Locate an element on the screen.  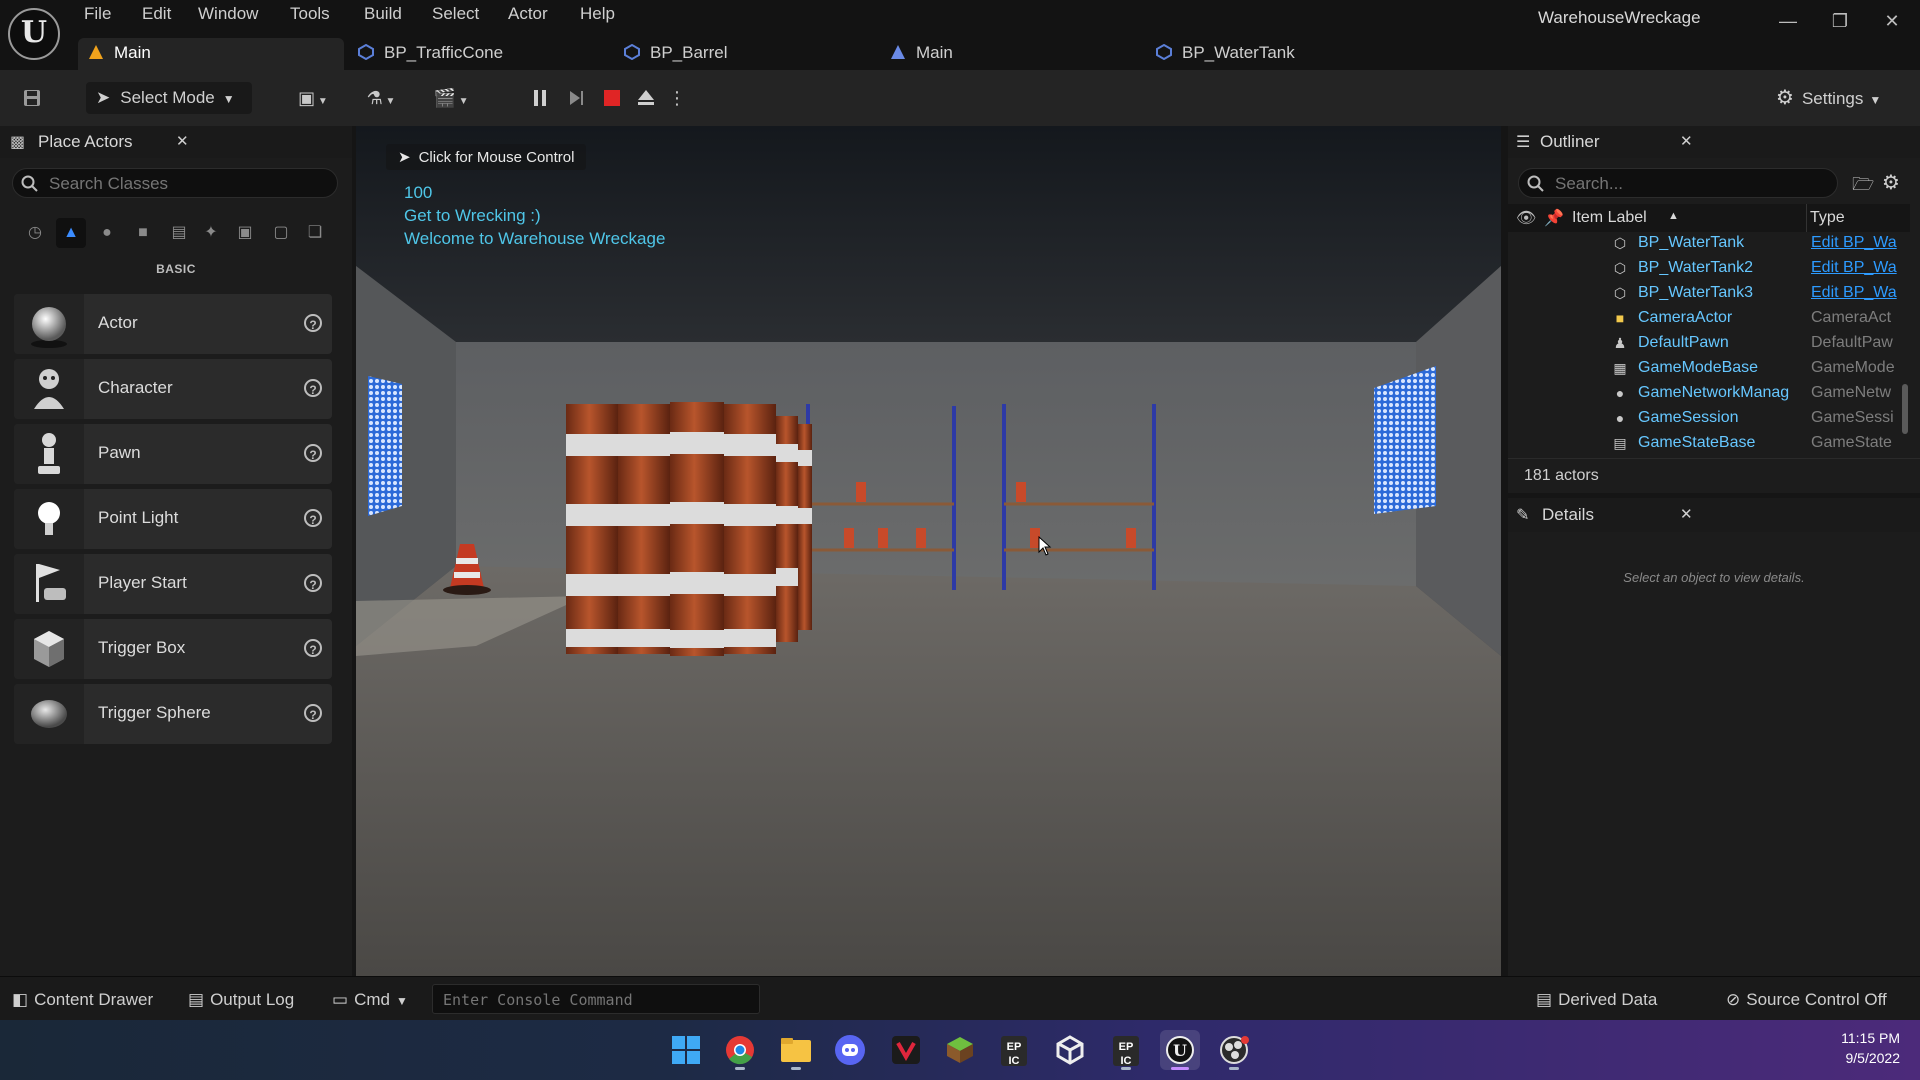
all-classes-icon: ❏ is located at coordinates (315, 233).